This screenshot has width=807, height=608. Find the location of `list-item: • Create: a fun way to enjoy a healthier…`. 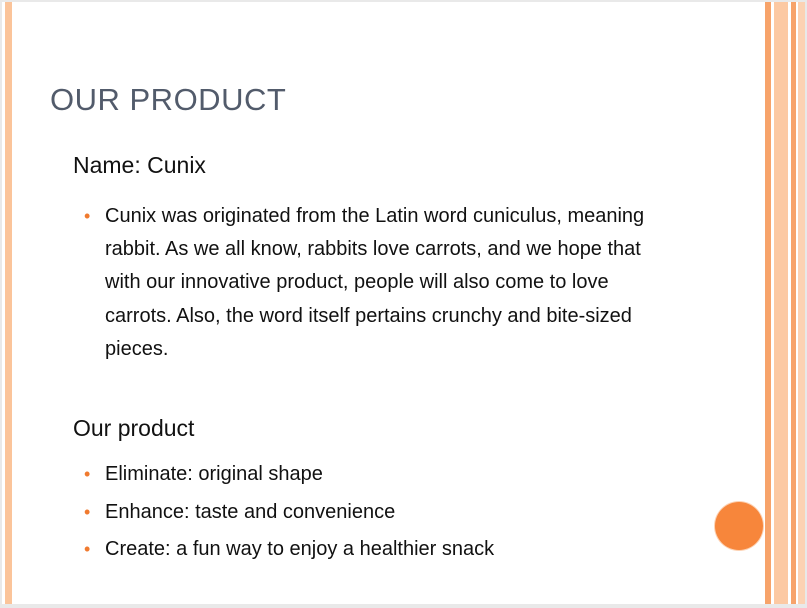

list-item: • Create: a fun way to enjoy a healthier… is located at coordinates (370, 549).